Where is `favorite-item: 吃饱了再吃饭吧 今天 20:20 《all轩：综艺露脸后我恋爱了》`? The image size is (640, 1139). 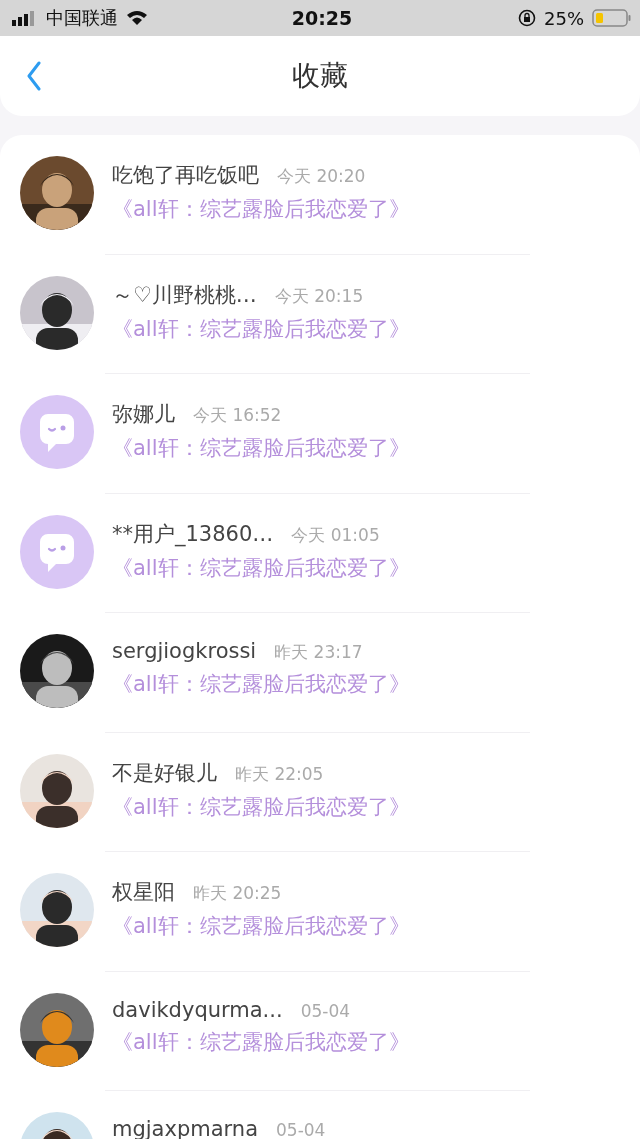 favorite-item: 吃饱了再吃饭吧 今天 20:20 《all轩：综艺露脸后我恋爱了》 is located at coordinates (320, 195).